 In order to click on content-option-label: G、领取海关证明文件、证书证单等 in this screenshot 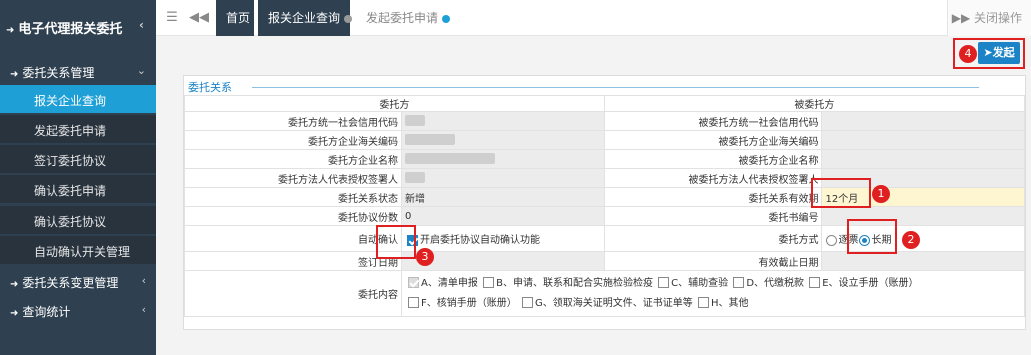, I will do `click(614, 303)`.